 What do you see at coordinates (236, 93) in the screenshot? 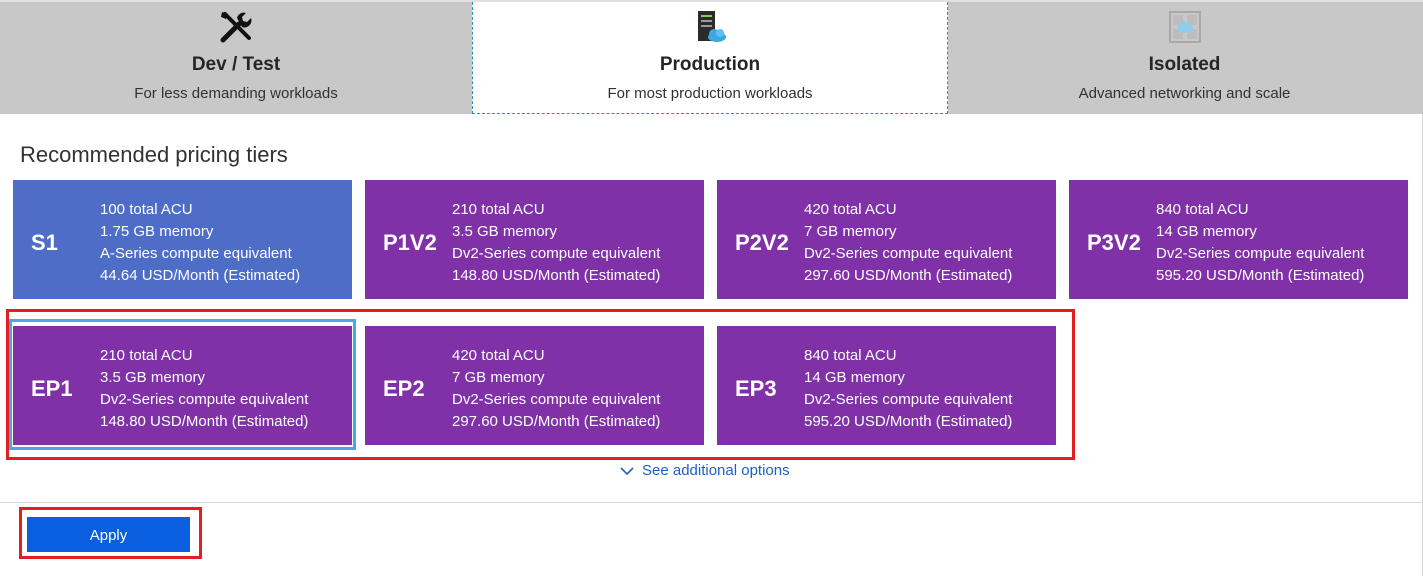
I see `tab-subtitle: For less demanding workloads` at bounding box center [236, 93].